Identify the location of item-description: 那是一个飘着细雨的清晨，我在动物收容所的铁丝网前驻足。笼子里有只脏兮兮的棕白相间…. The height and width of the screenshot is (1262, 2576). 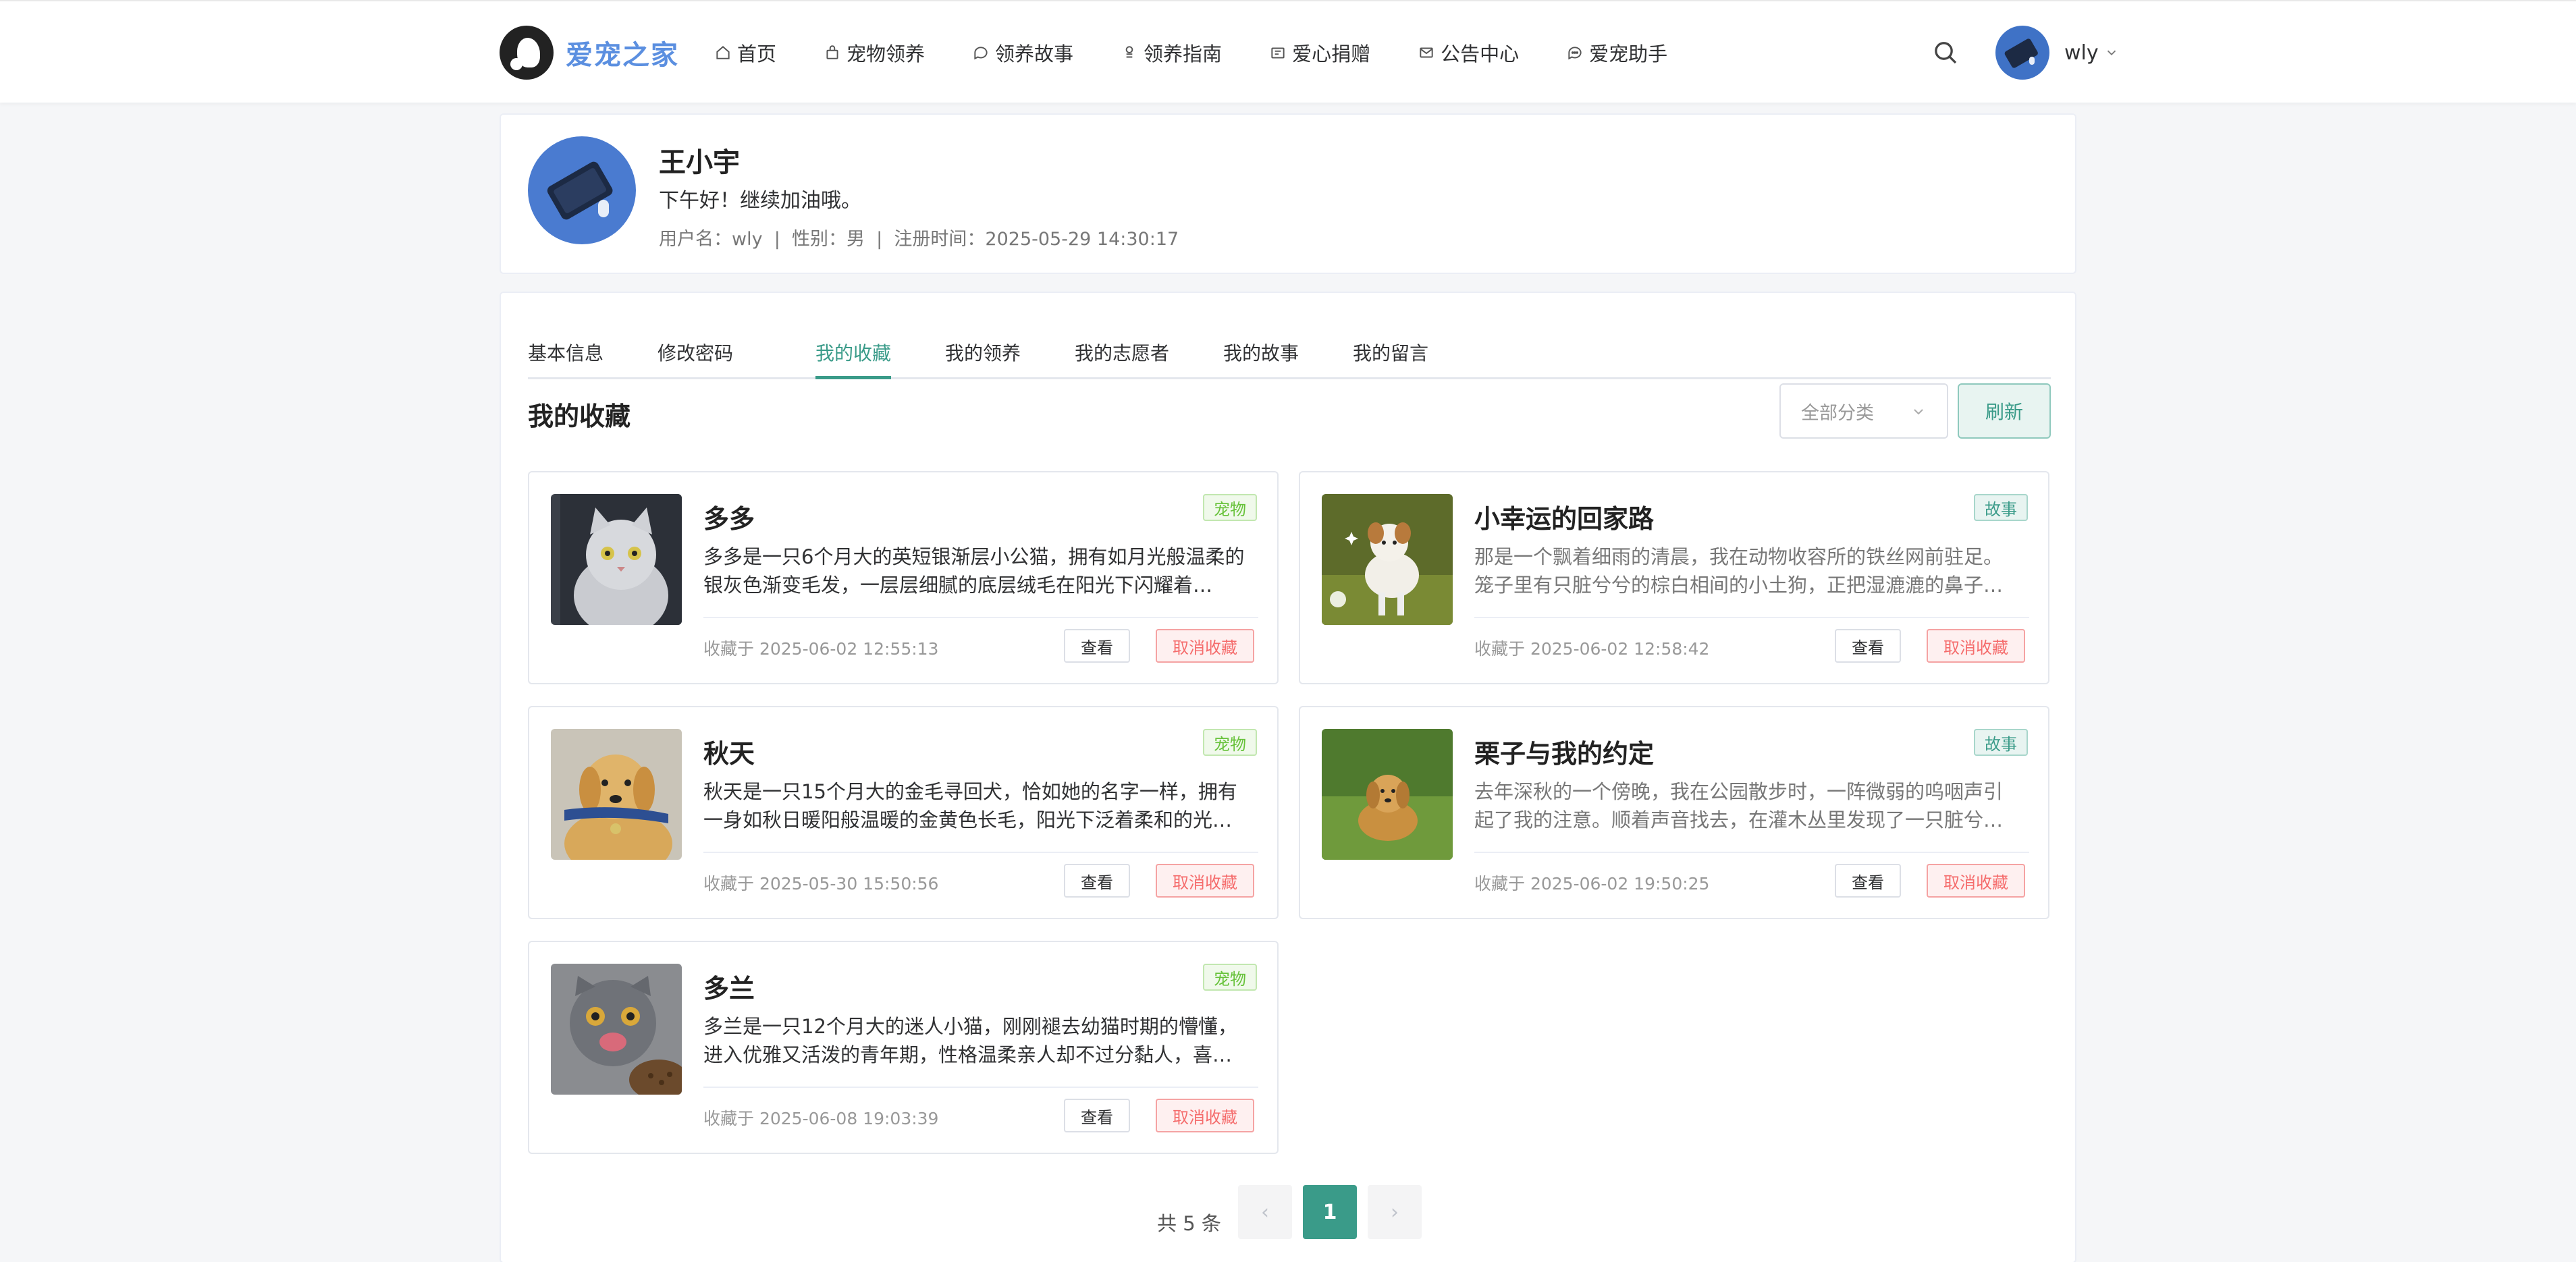
(1739, 574).